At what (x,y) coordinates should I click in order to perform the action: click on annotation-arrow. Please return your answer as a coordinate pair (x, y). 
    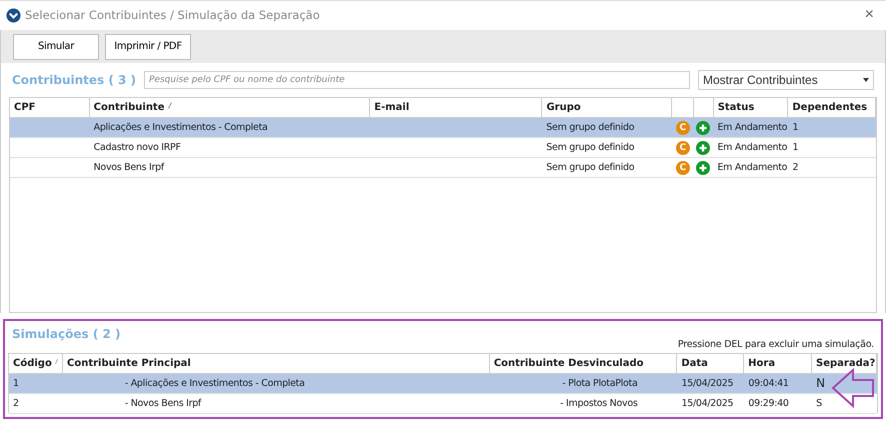
    Looking at the image, I should click on (853, 388).